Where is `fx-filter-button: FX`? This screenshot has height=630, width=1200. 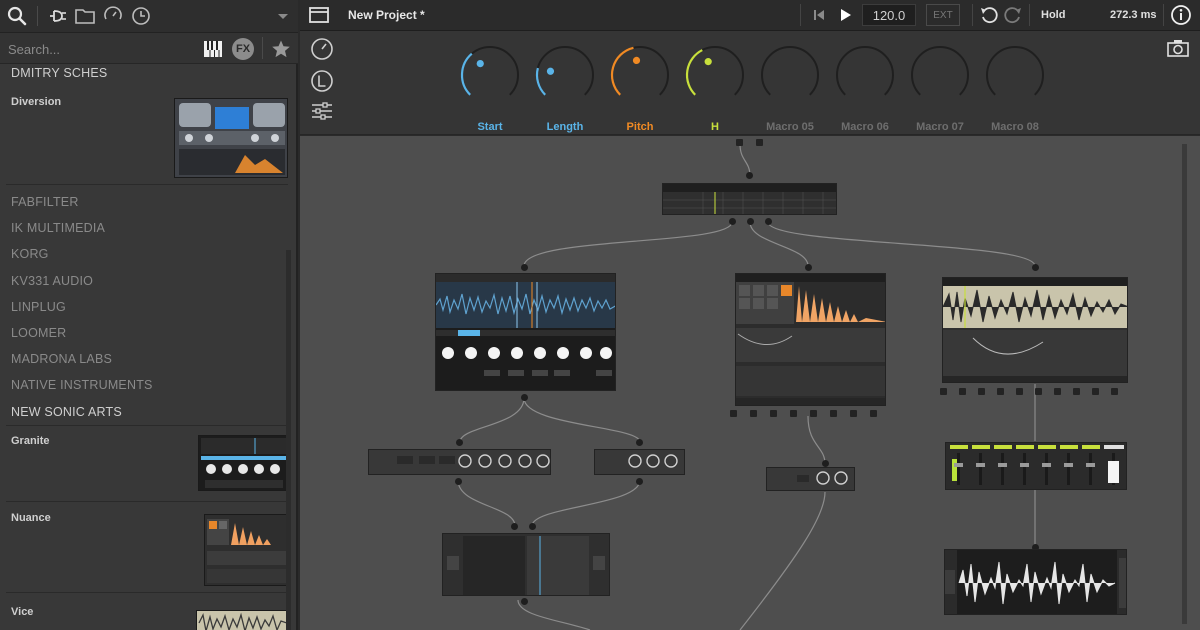
fx-filter-button: FX is located at coordinates (243, 49).